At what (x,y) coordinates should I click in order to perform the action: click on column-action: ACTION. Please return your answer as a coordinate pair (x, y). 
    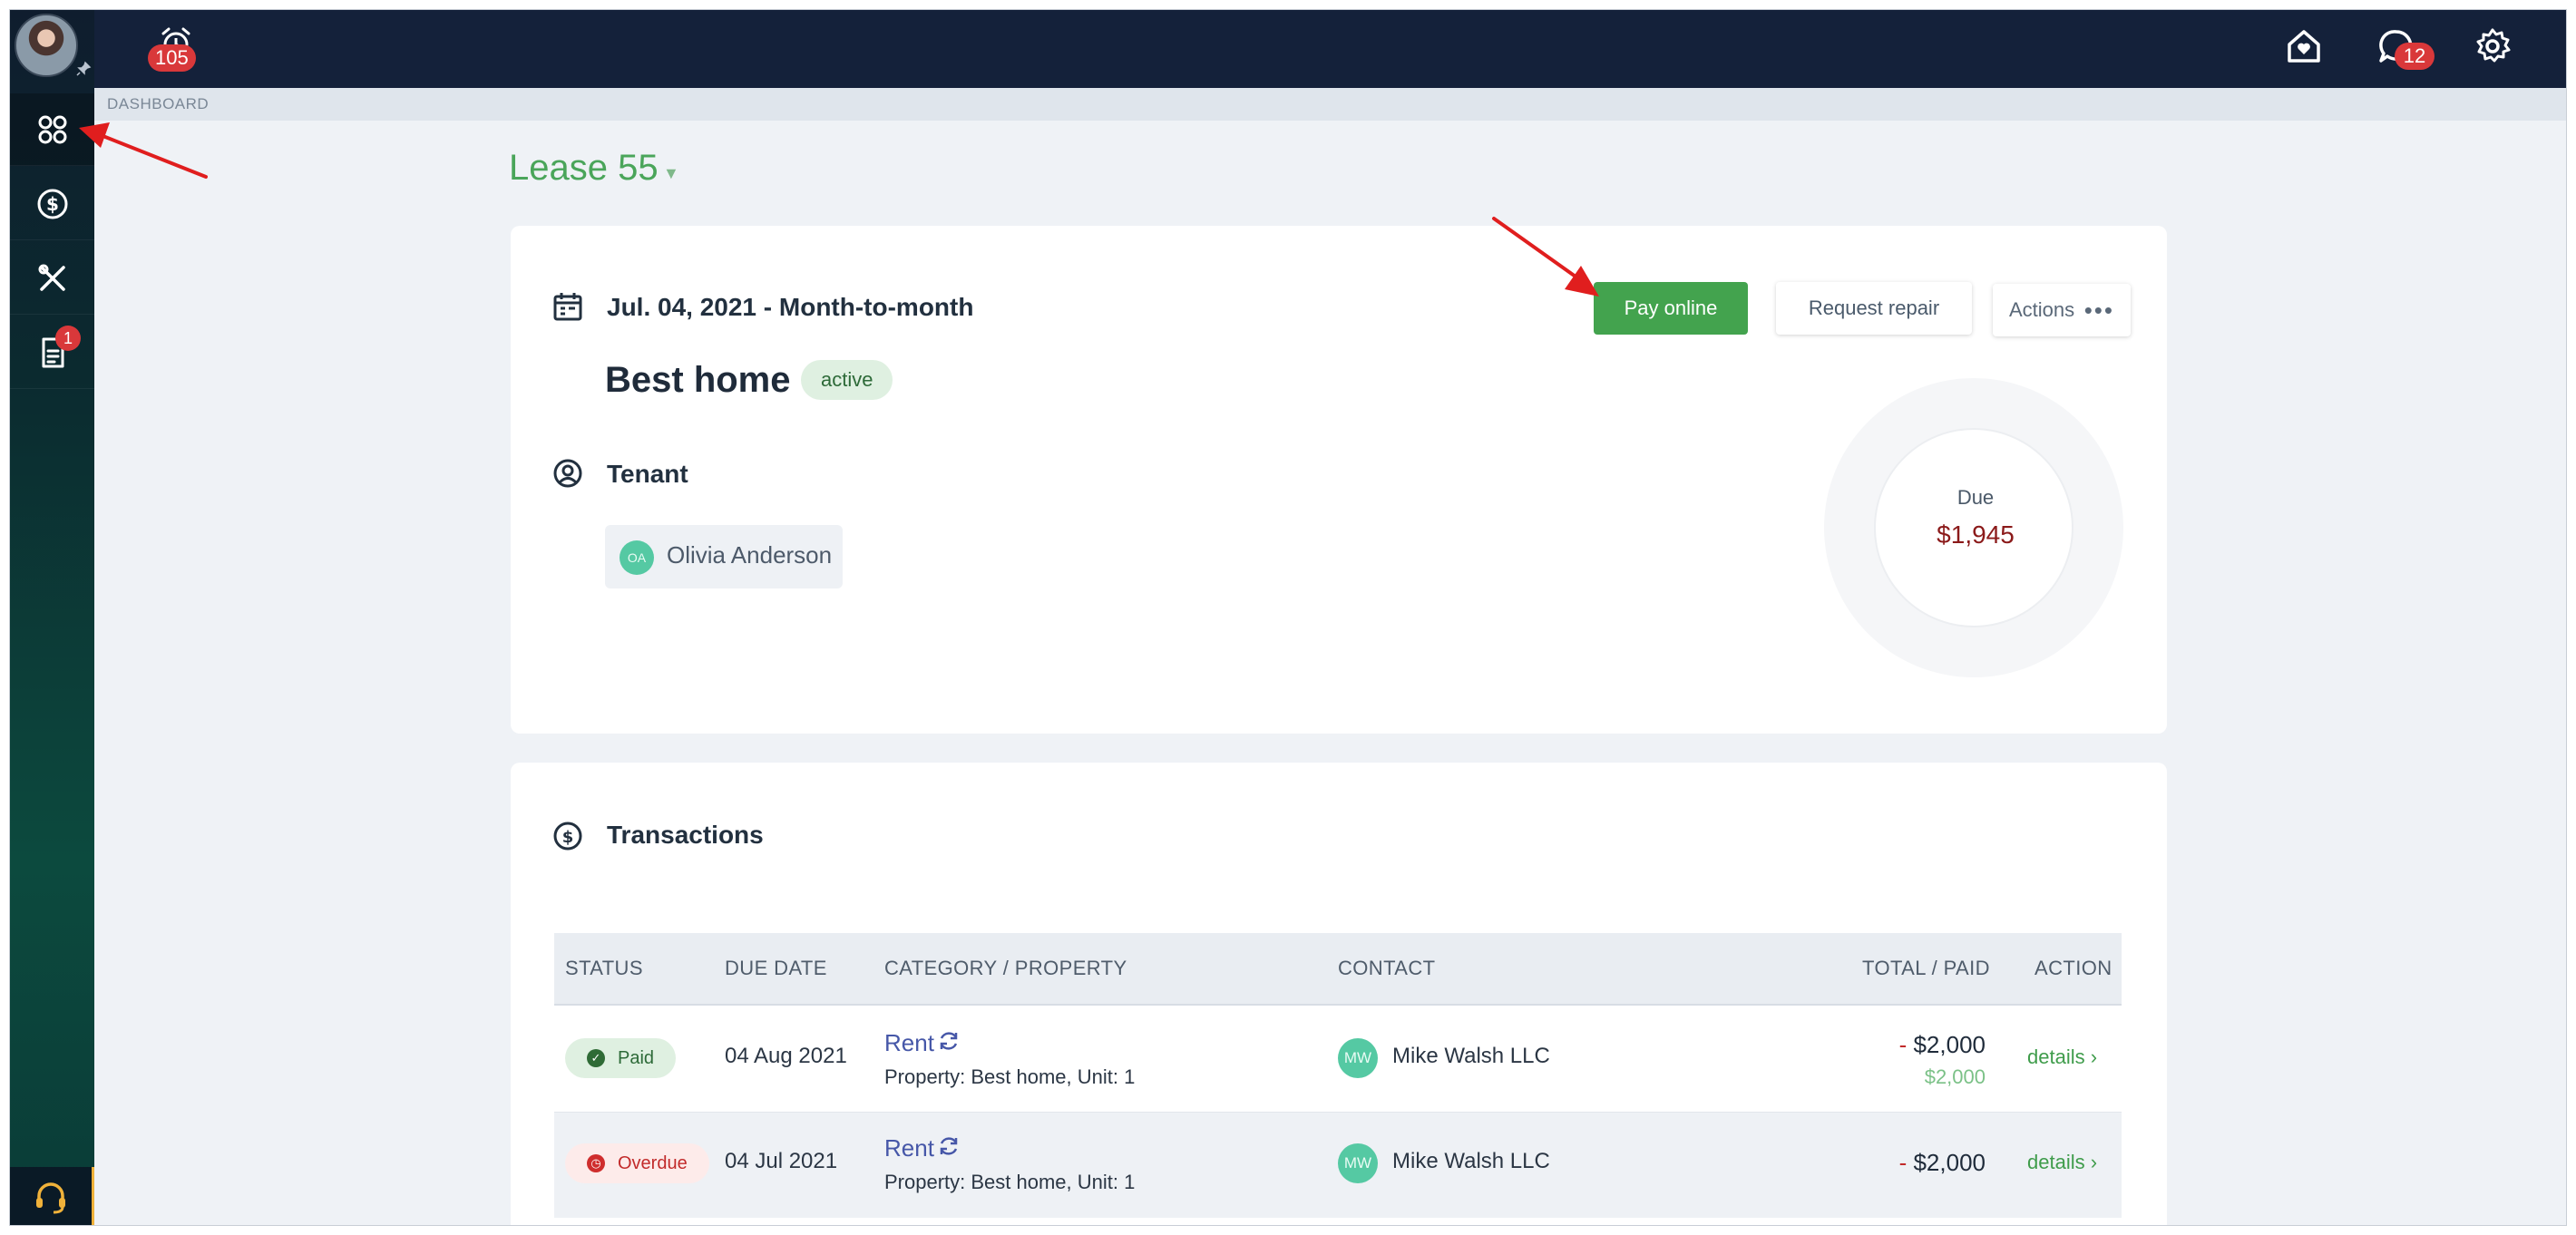
    Looking at the image, I should click on (2073, 968).